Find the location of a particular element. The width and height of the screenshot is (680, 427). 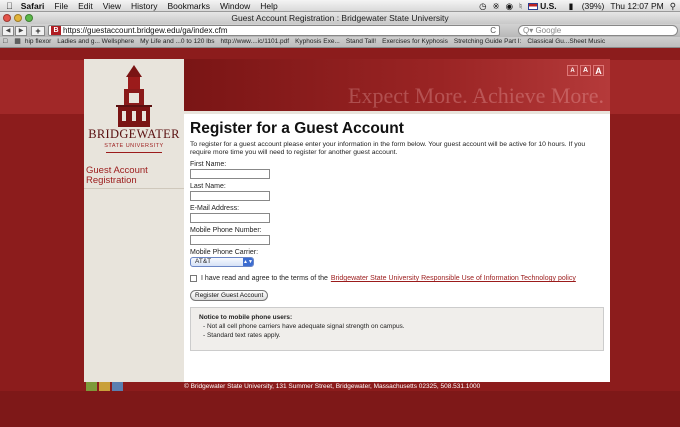

logo-name: BRIDGEWATER is located at coordinates (134, 134).